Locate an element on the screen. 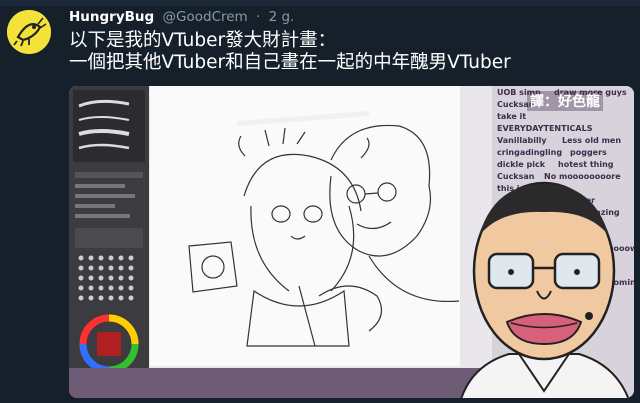  avatar is located at coordinates (29, 32).